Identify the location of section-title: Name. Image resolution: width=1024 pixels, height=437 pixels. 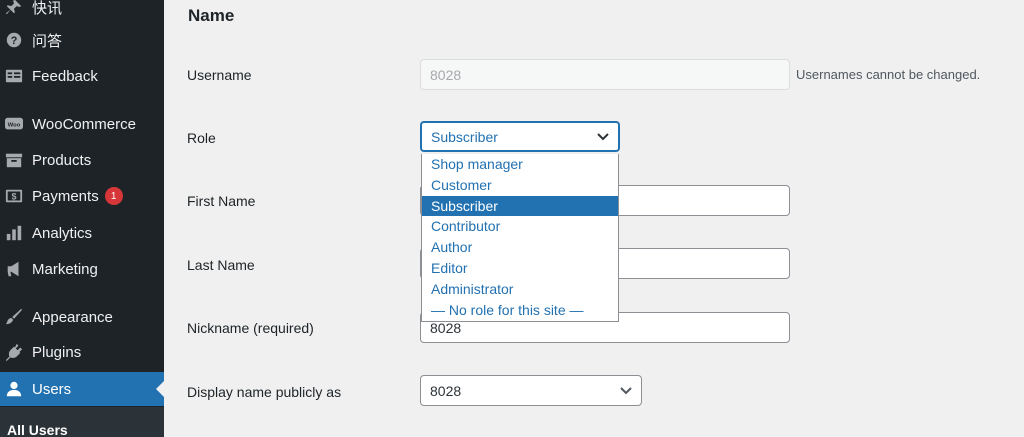
(211, 15).